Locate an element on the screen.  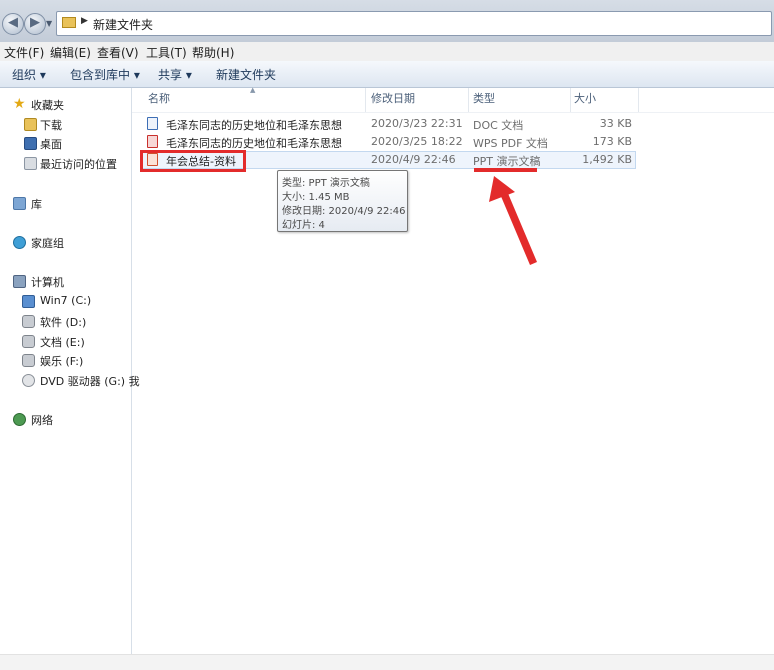
file-type: WPS PDF 文档 is located at coordinates (510, 143).